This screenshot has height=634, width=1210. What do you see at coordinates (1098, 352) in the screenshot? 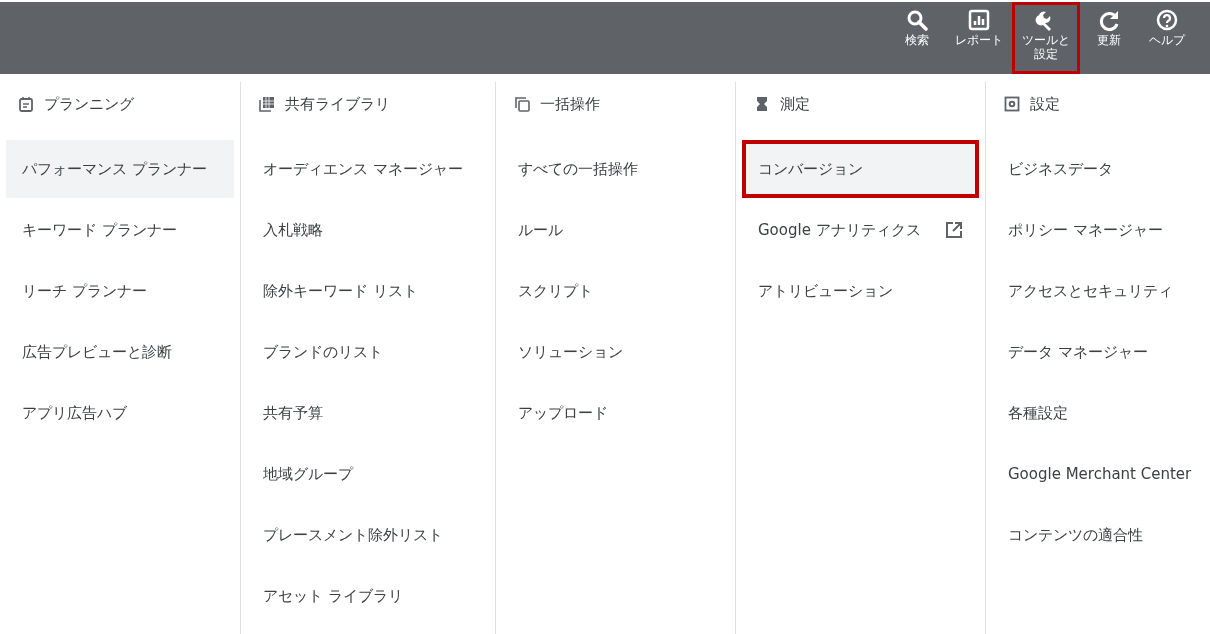
I see `menu-item: データ マネージャー` at bounding box center [1098, 352].